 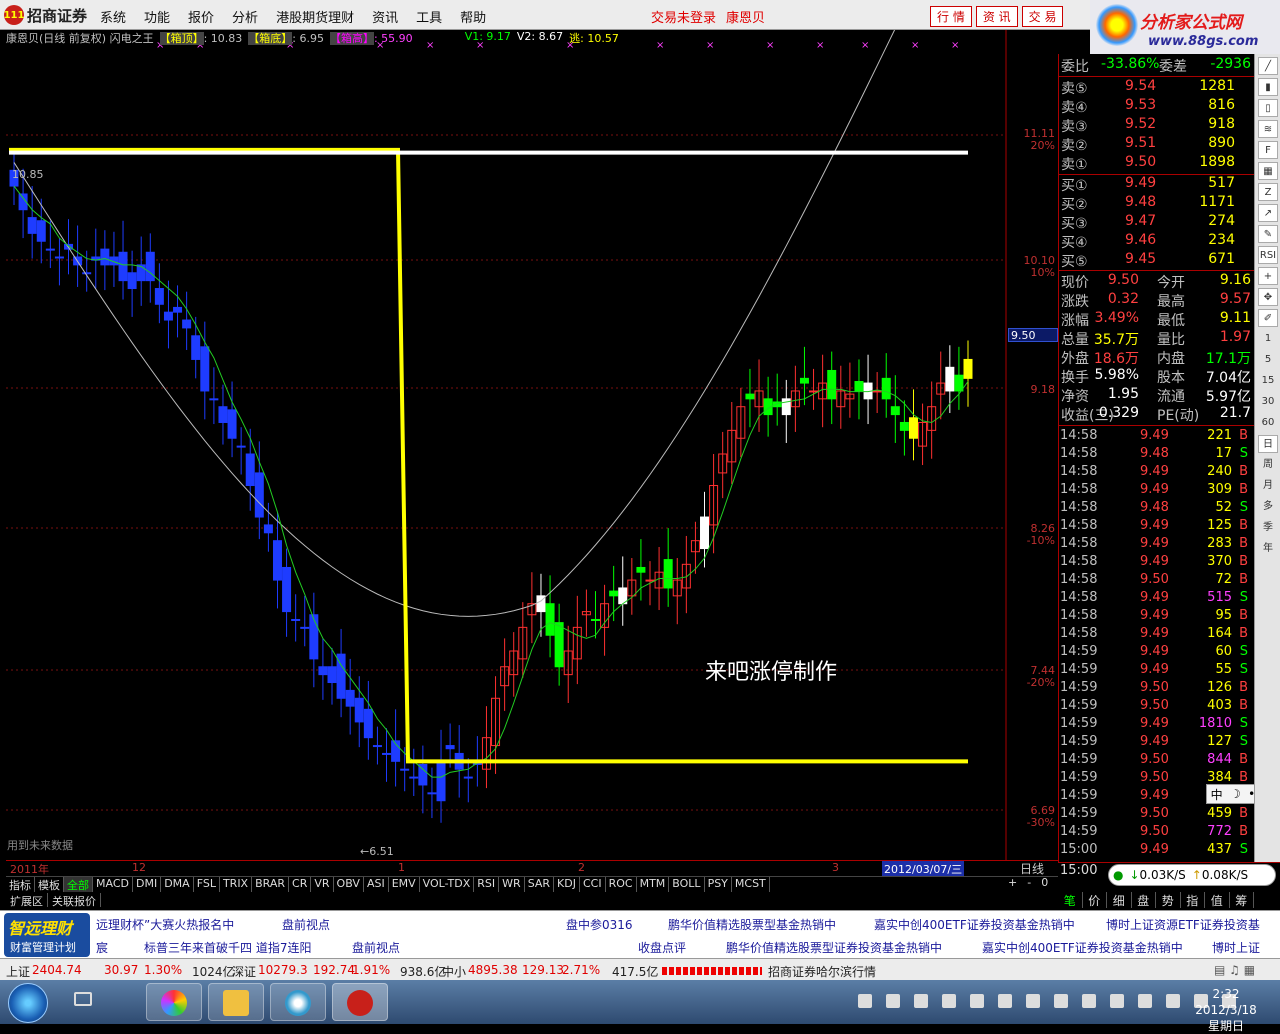 What do you see at coordinates (1119, 900) in the screenshot?
I see `tab-detail: 细` at bounding box center [1119, 900].